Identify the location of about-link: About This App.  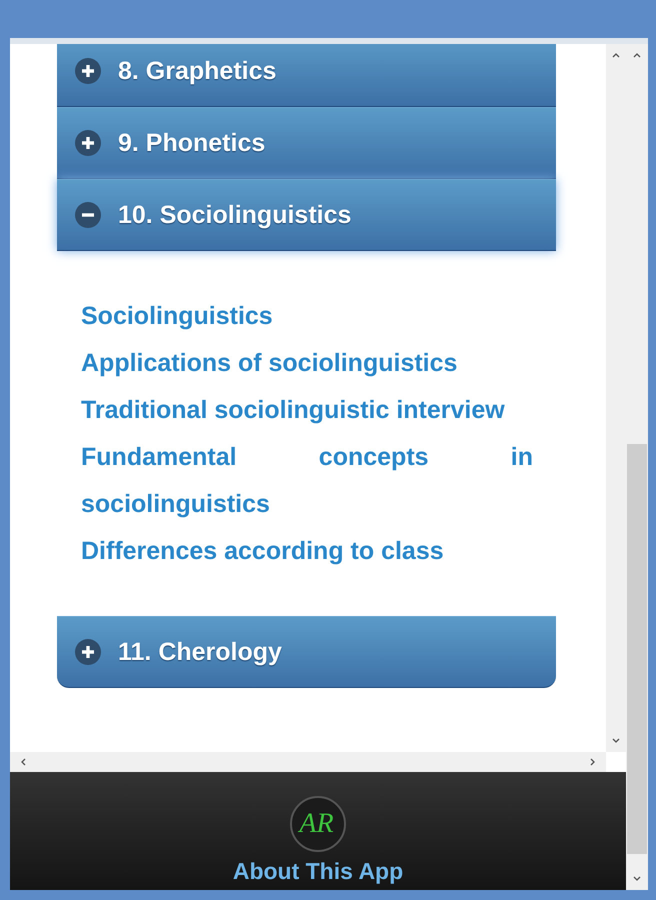
(318, 871).